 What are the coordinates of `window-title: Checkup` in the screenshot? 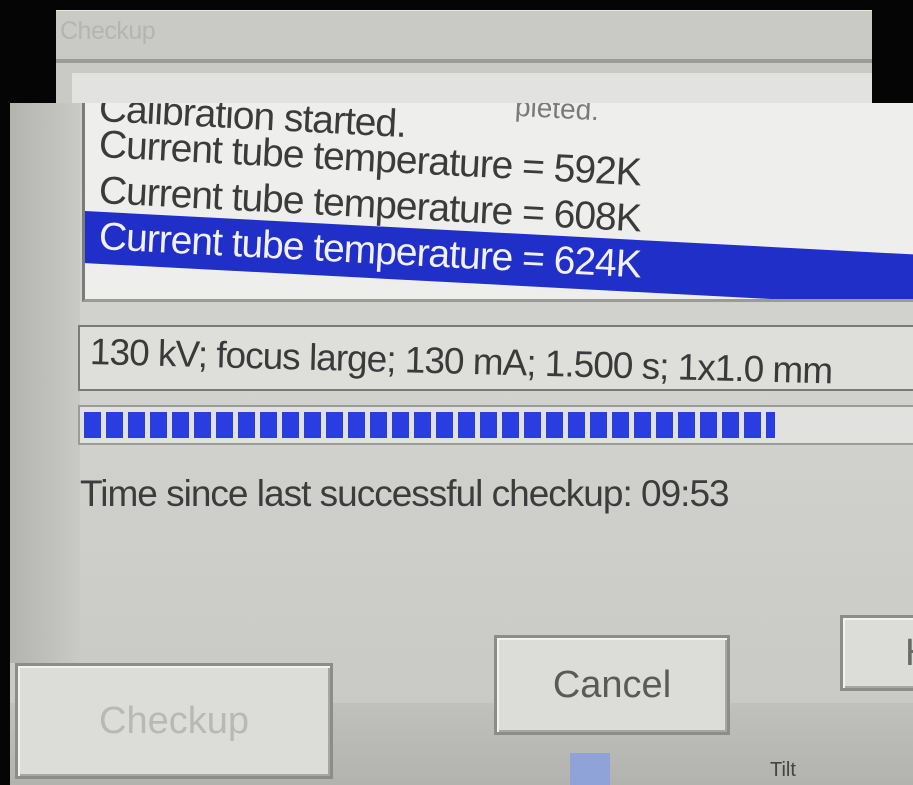 It's located at (108, 31).